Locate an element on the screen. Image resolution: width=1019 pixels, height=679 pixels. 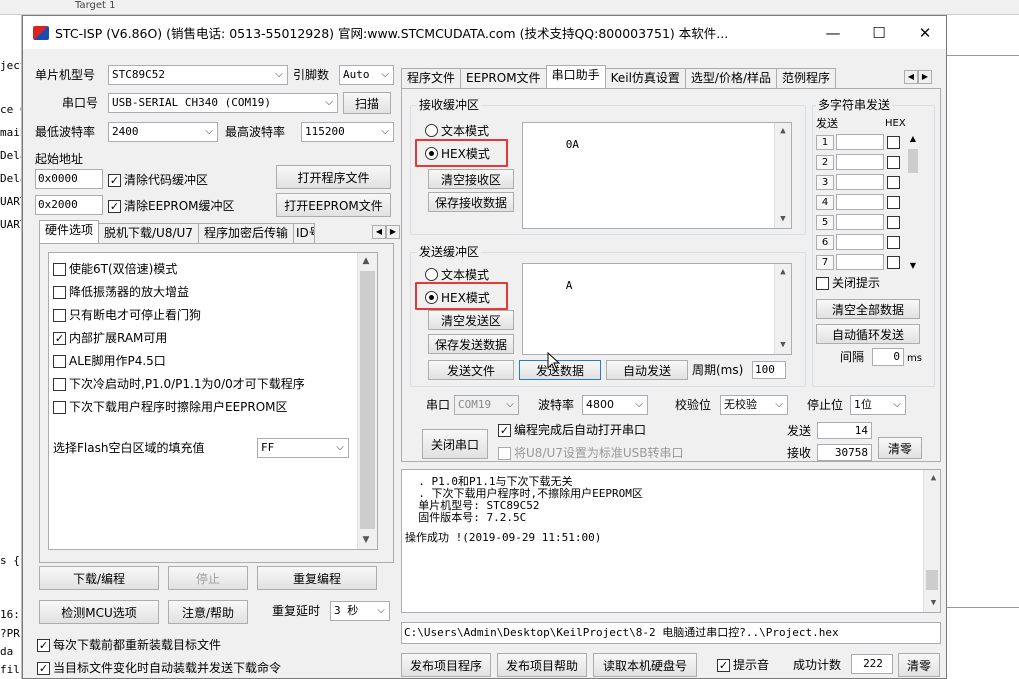
tab-encrypt: 程序加密后传输 is located at coordinates (245, 233).